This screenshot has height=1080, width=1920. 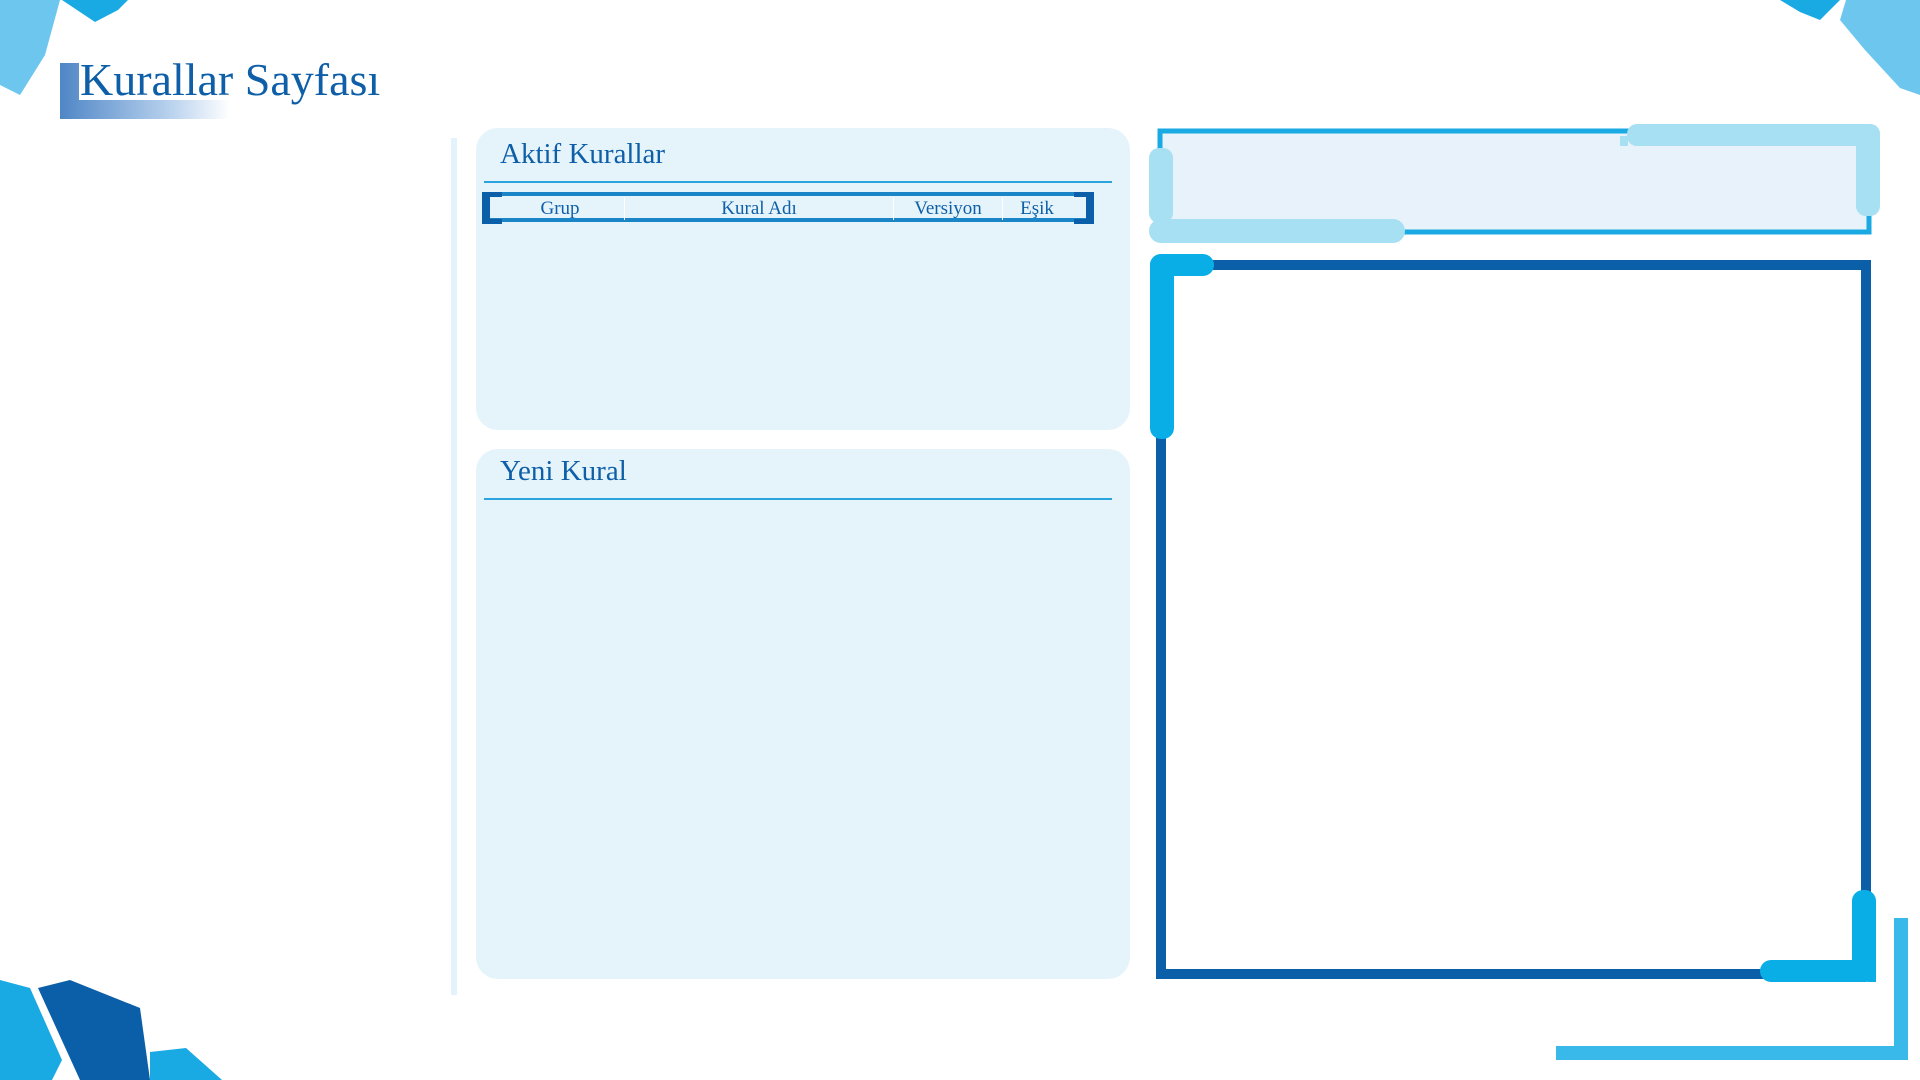 What do you see at coordinates (1514, 183) in the screenshot?
I see `info-box-frame` at bounding box center [1514, 183].